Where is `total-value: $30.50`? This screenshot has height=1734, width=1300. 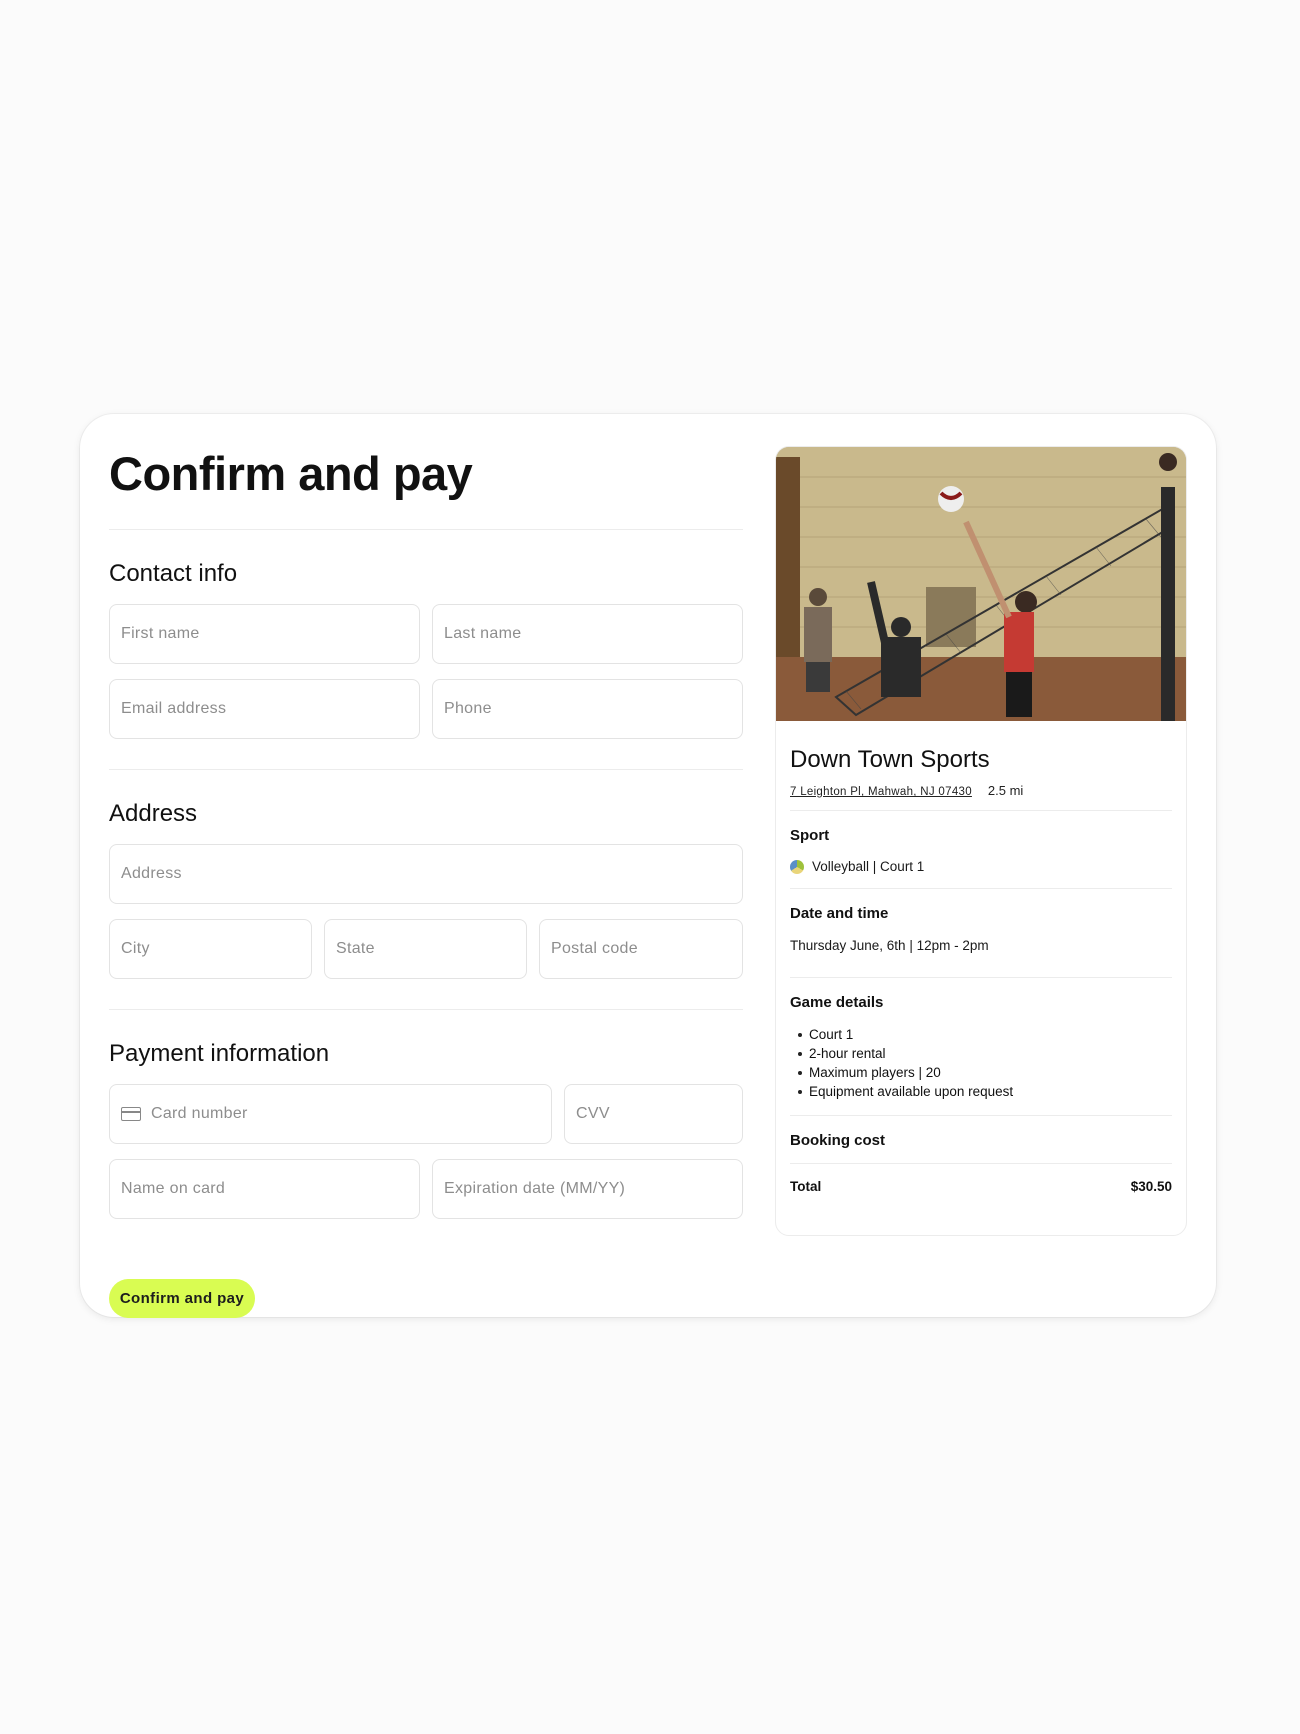 total-value: $30.50 is located at coordinates (1151, 1186).